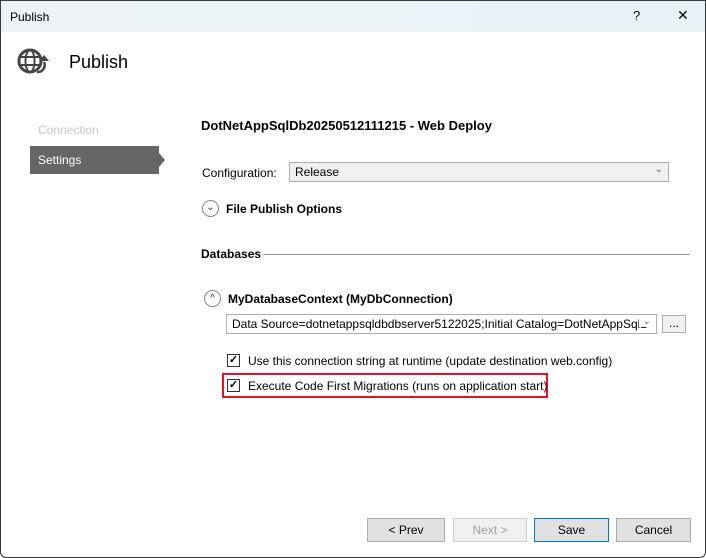 The height and width of the screenshot is (558, 706). Describe the element at coordinates (571, 530) in the screenshot. I see `save-button: Save` at that location.